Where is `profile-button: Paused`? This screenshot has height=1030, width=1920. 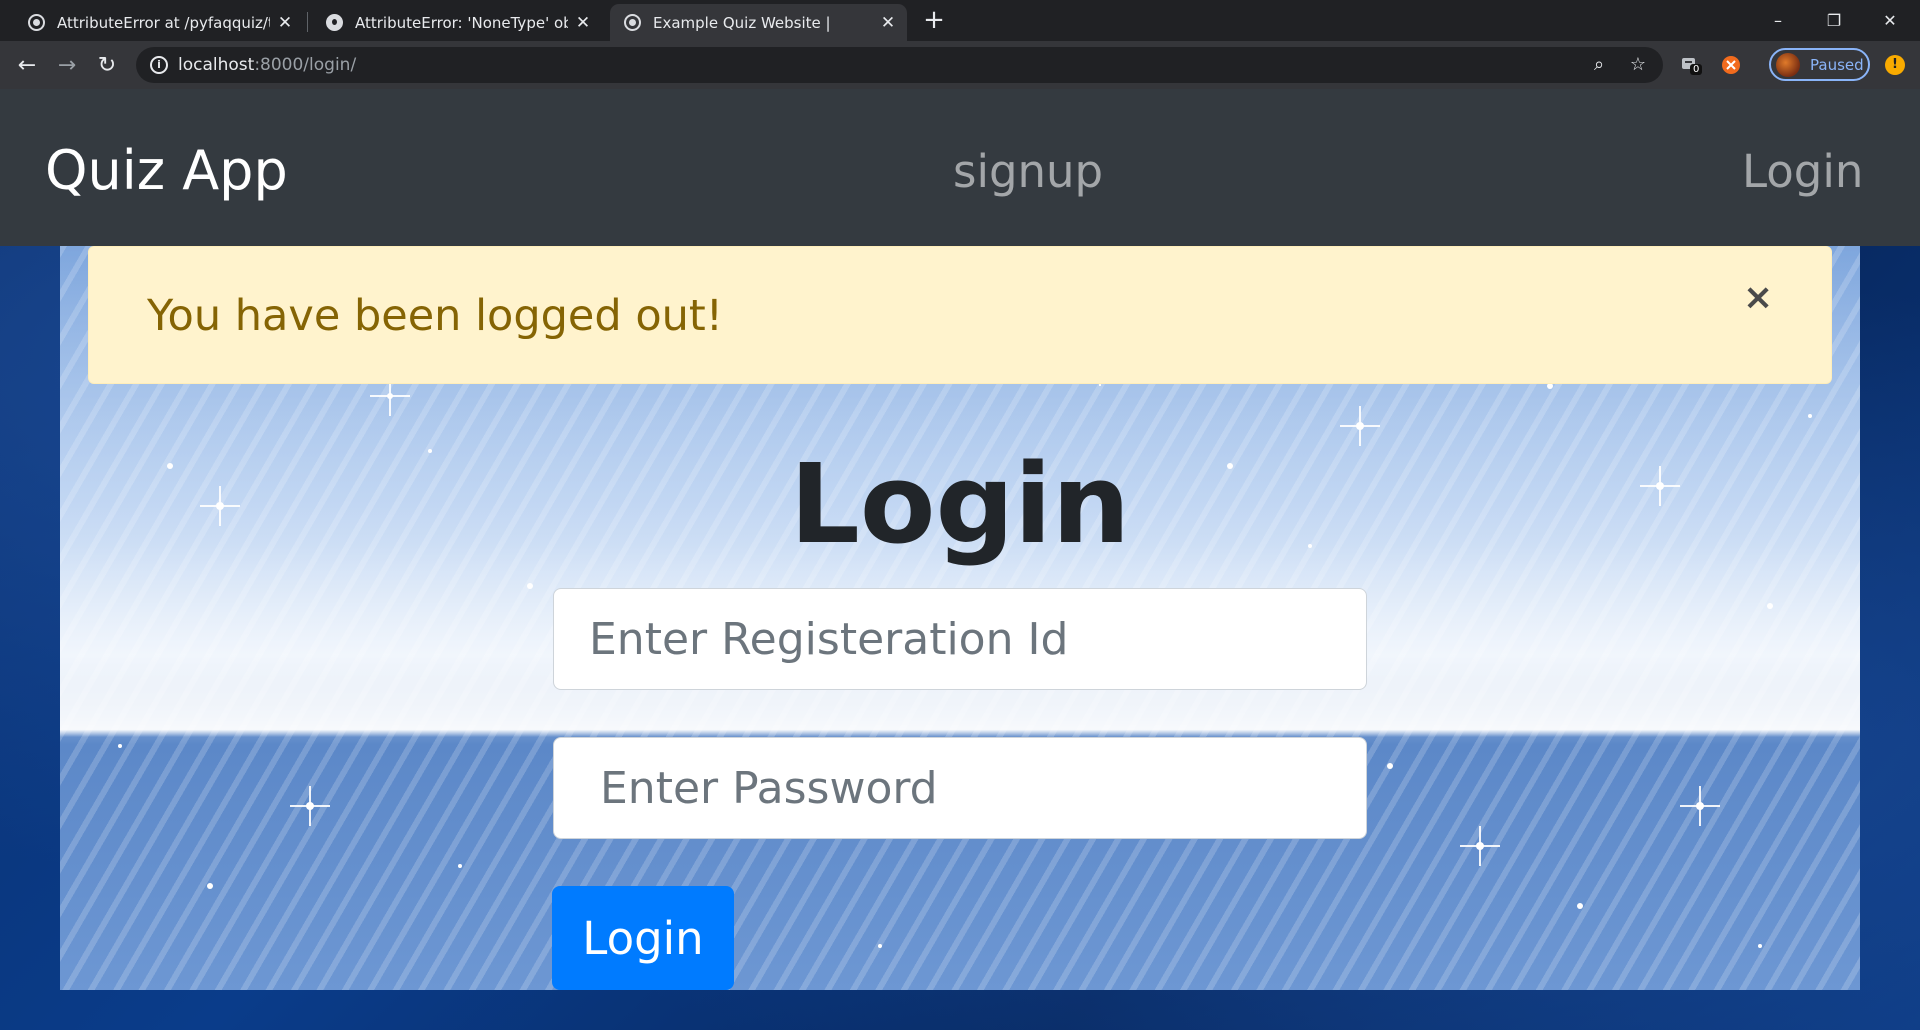 profile-button: Paused is located at coordinates (1819, 64).